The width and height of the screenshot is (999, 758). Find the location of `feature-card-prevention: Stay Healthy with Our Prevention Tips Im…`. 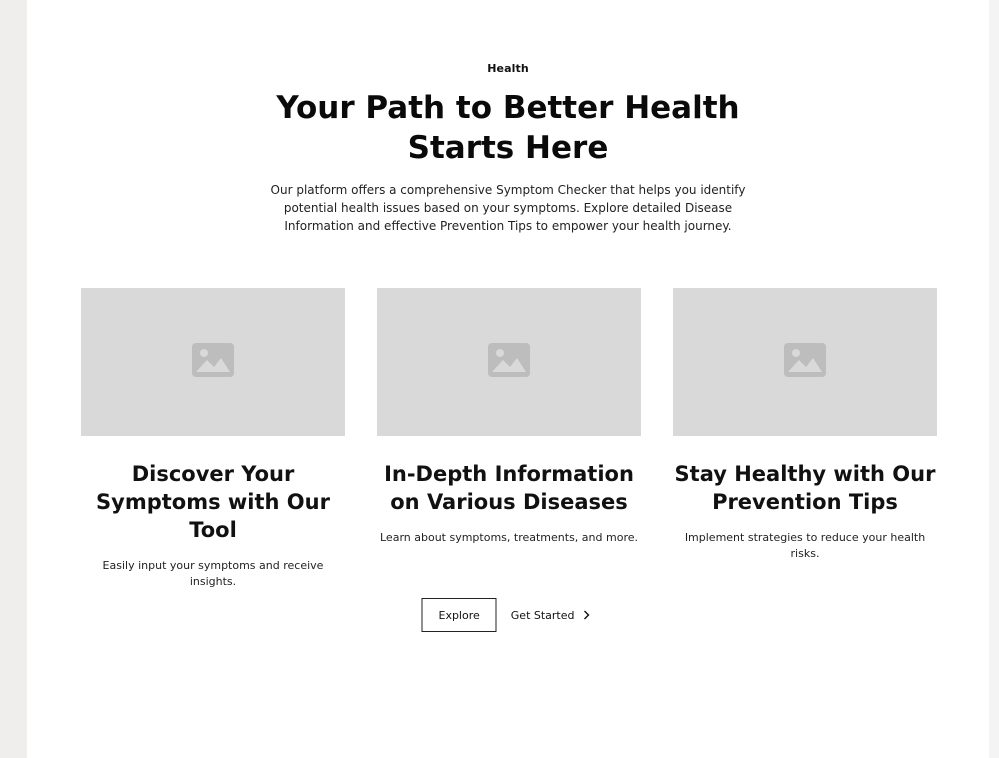

feature-card-prevention: Stay Healthy with Our Prevention Tips Im… is located at coordinates (805, 425).